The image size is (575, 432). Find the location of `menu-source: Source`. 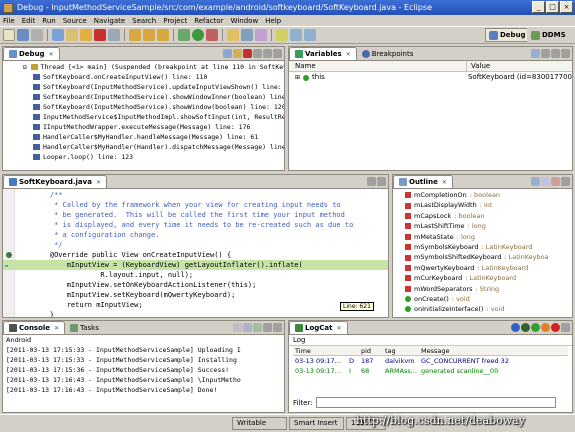

menu-source: Source is located at coordinates (75, 21).